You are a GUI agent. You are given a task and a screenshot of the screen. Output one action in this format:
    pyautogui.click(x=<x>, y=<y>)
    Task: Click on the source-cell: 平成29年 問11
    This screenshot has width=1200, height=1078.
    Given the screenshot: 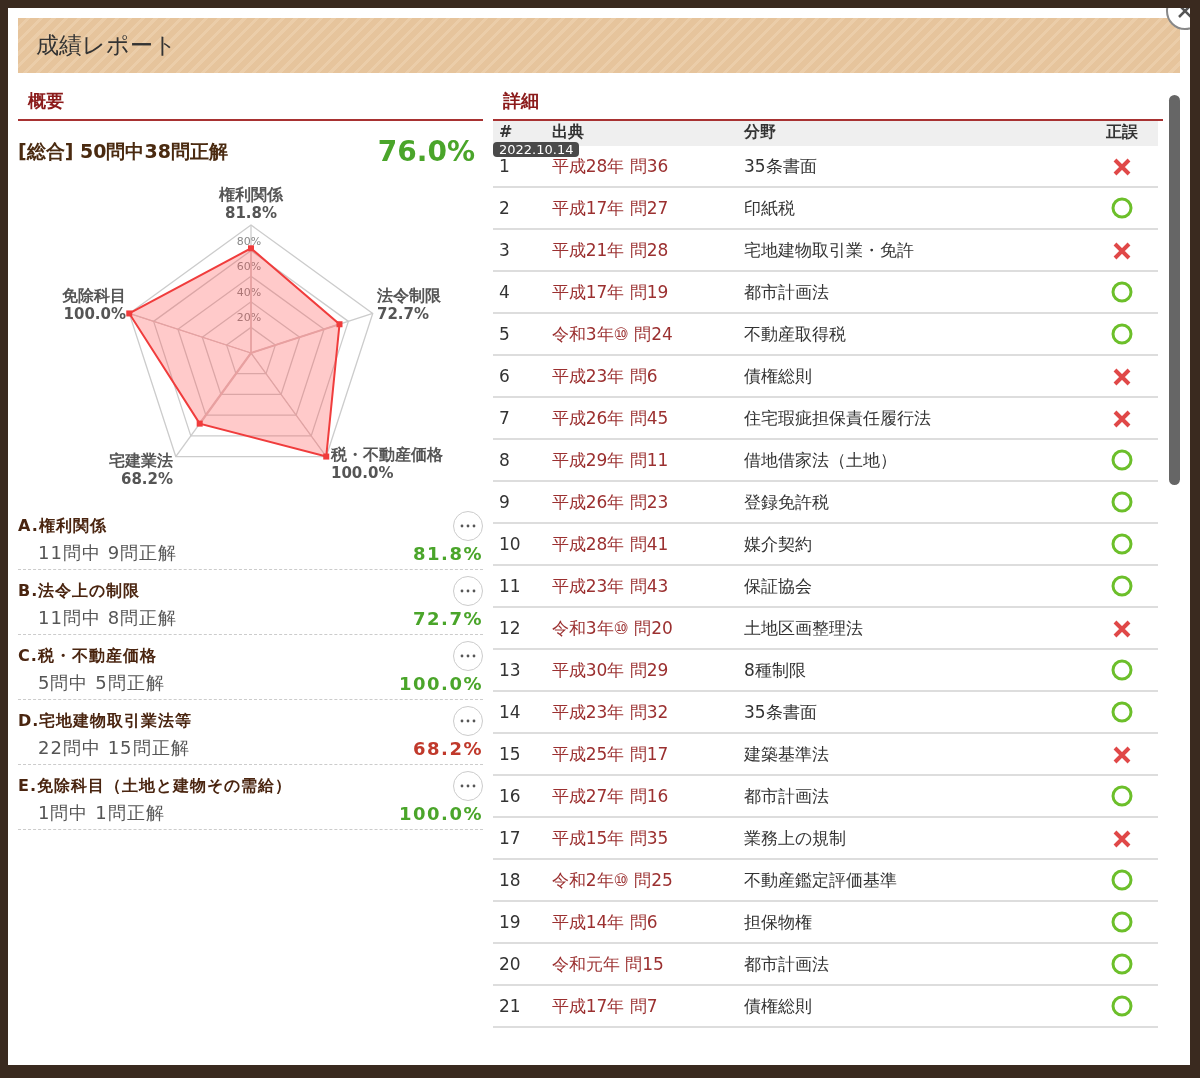 What is the action you would take?
    pyautogui.click(x=641, y=460)
    